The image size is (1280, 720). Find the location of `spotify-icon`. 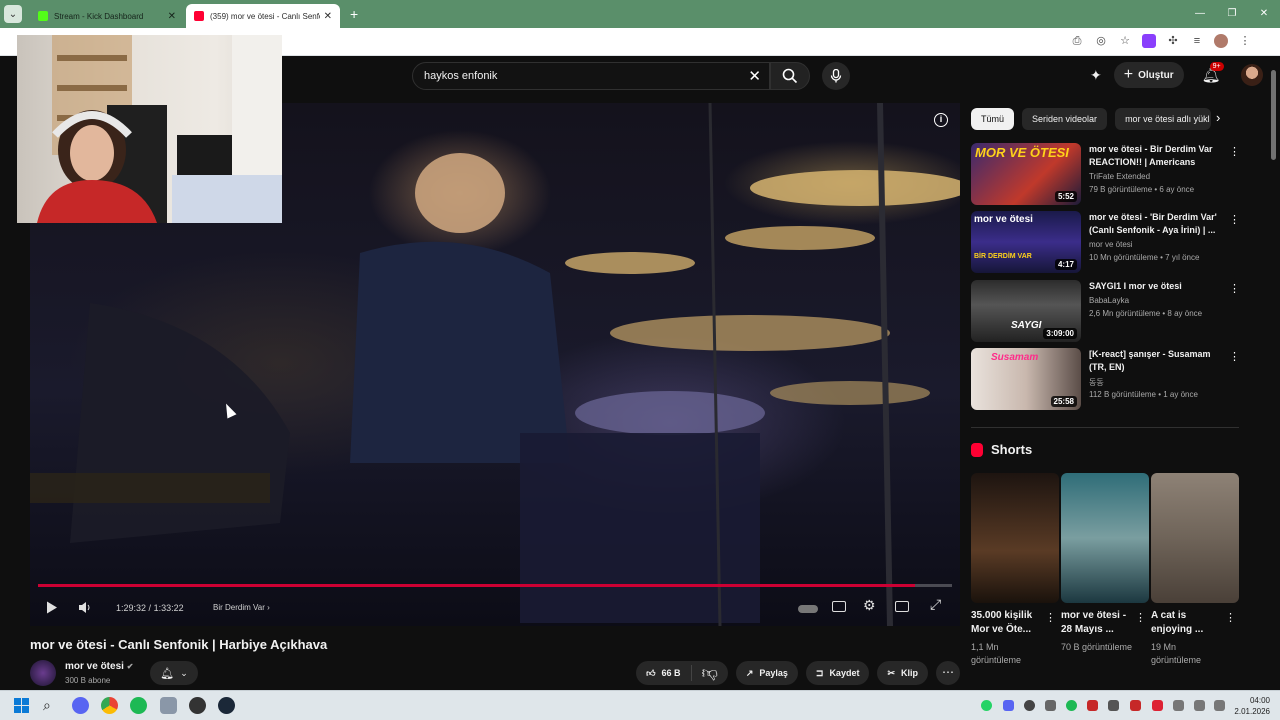

spotify-icon is located at coordinates (138, 705).